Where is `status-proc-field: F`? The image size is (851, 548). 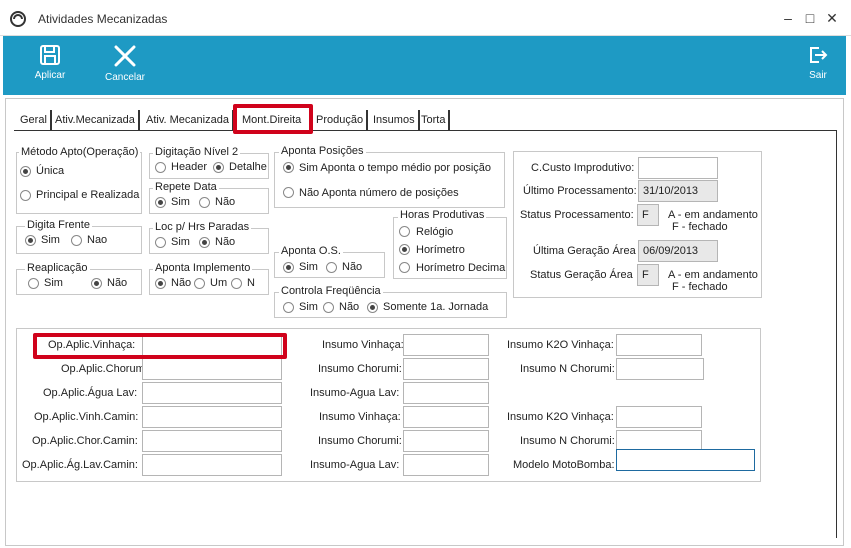
status-proc-field: F is located at coordinates (648, 215).